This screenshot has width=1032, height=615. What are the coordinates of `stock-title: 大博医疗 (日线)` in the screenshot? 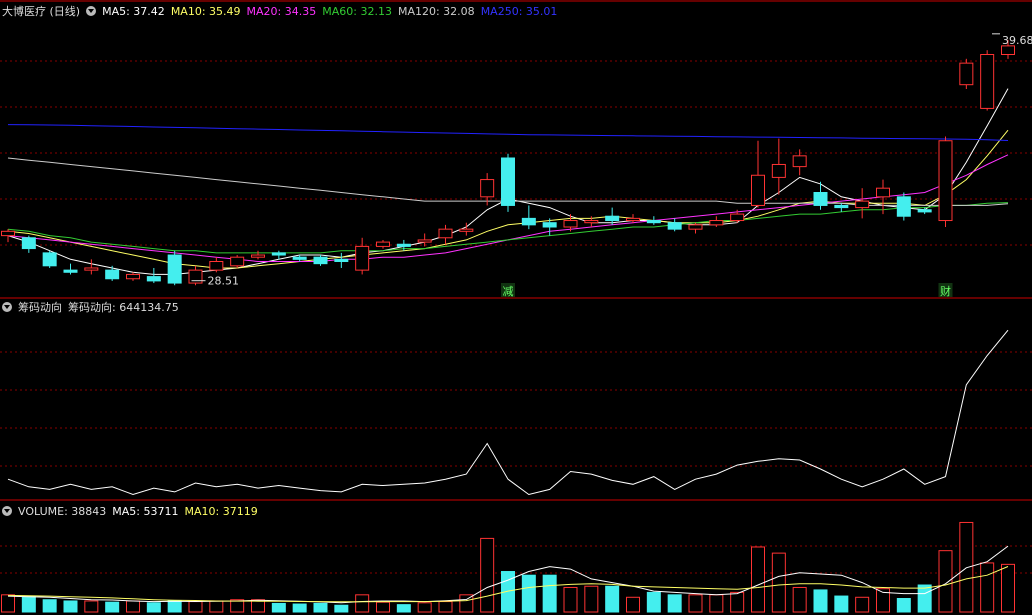 It's located at (41, 11).